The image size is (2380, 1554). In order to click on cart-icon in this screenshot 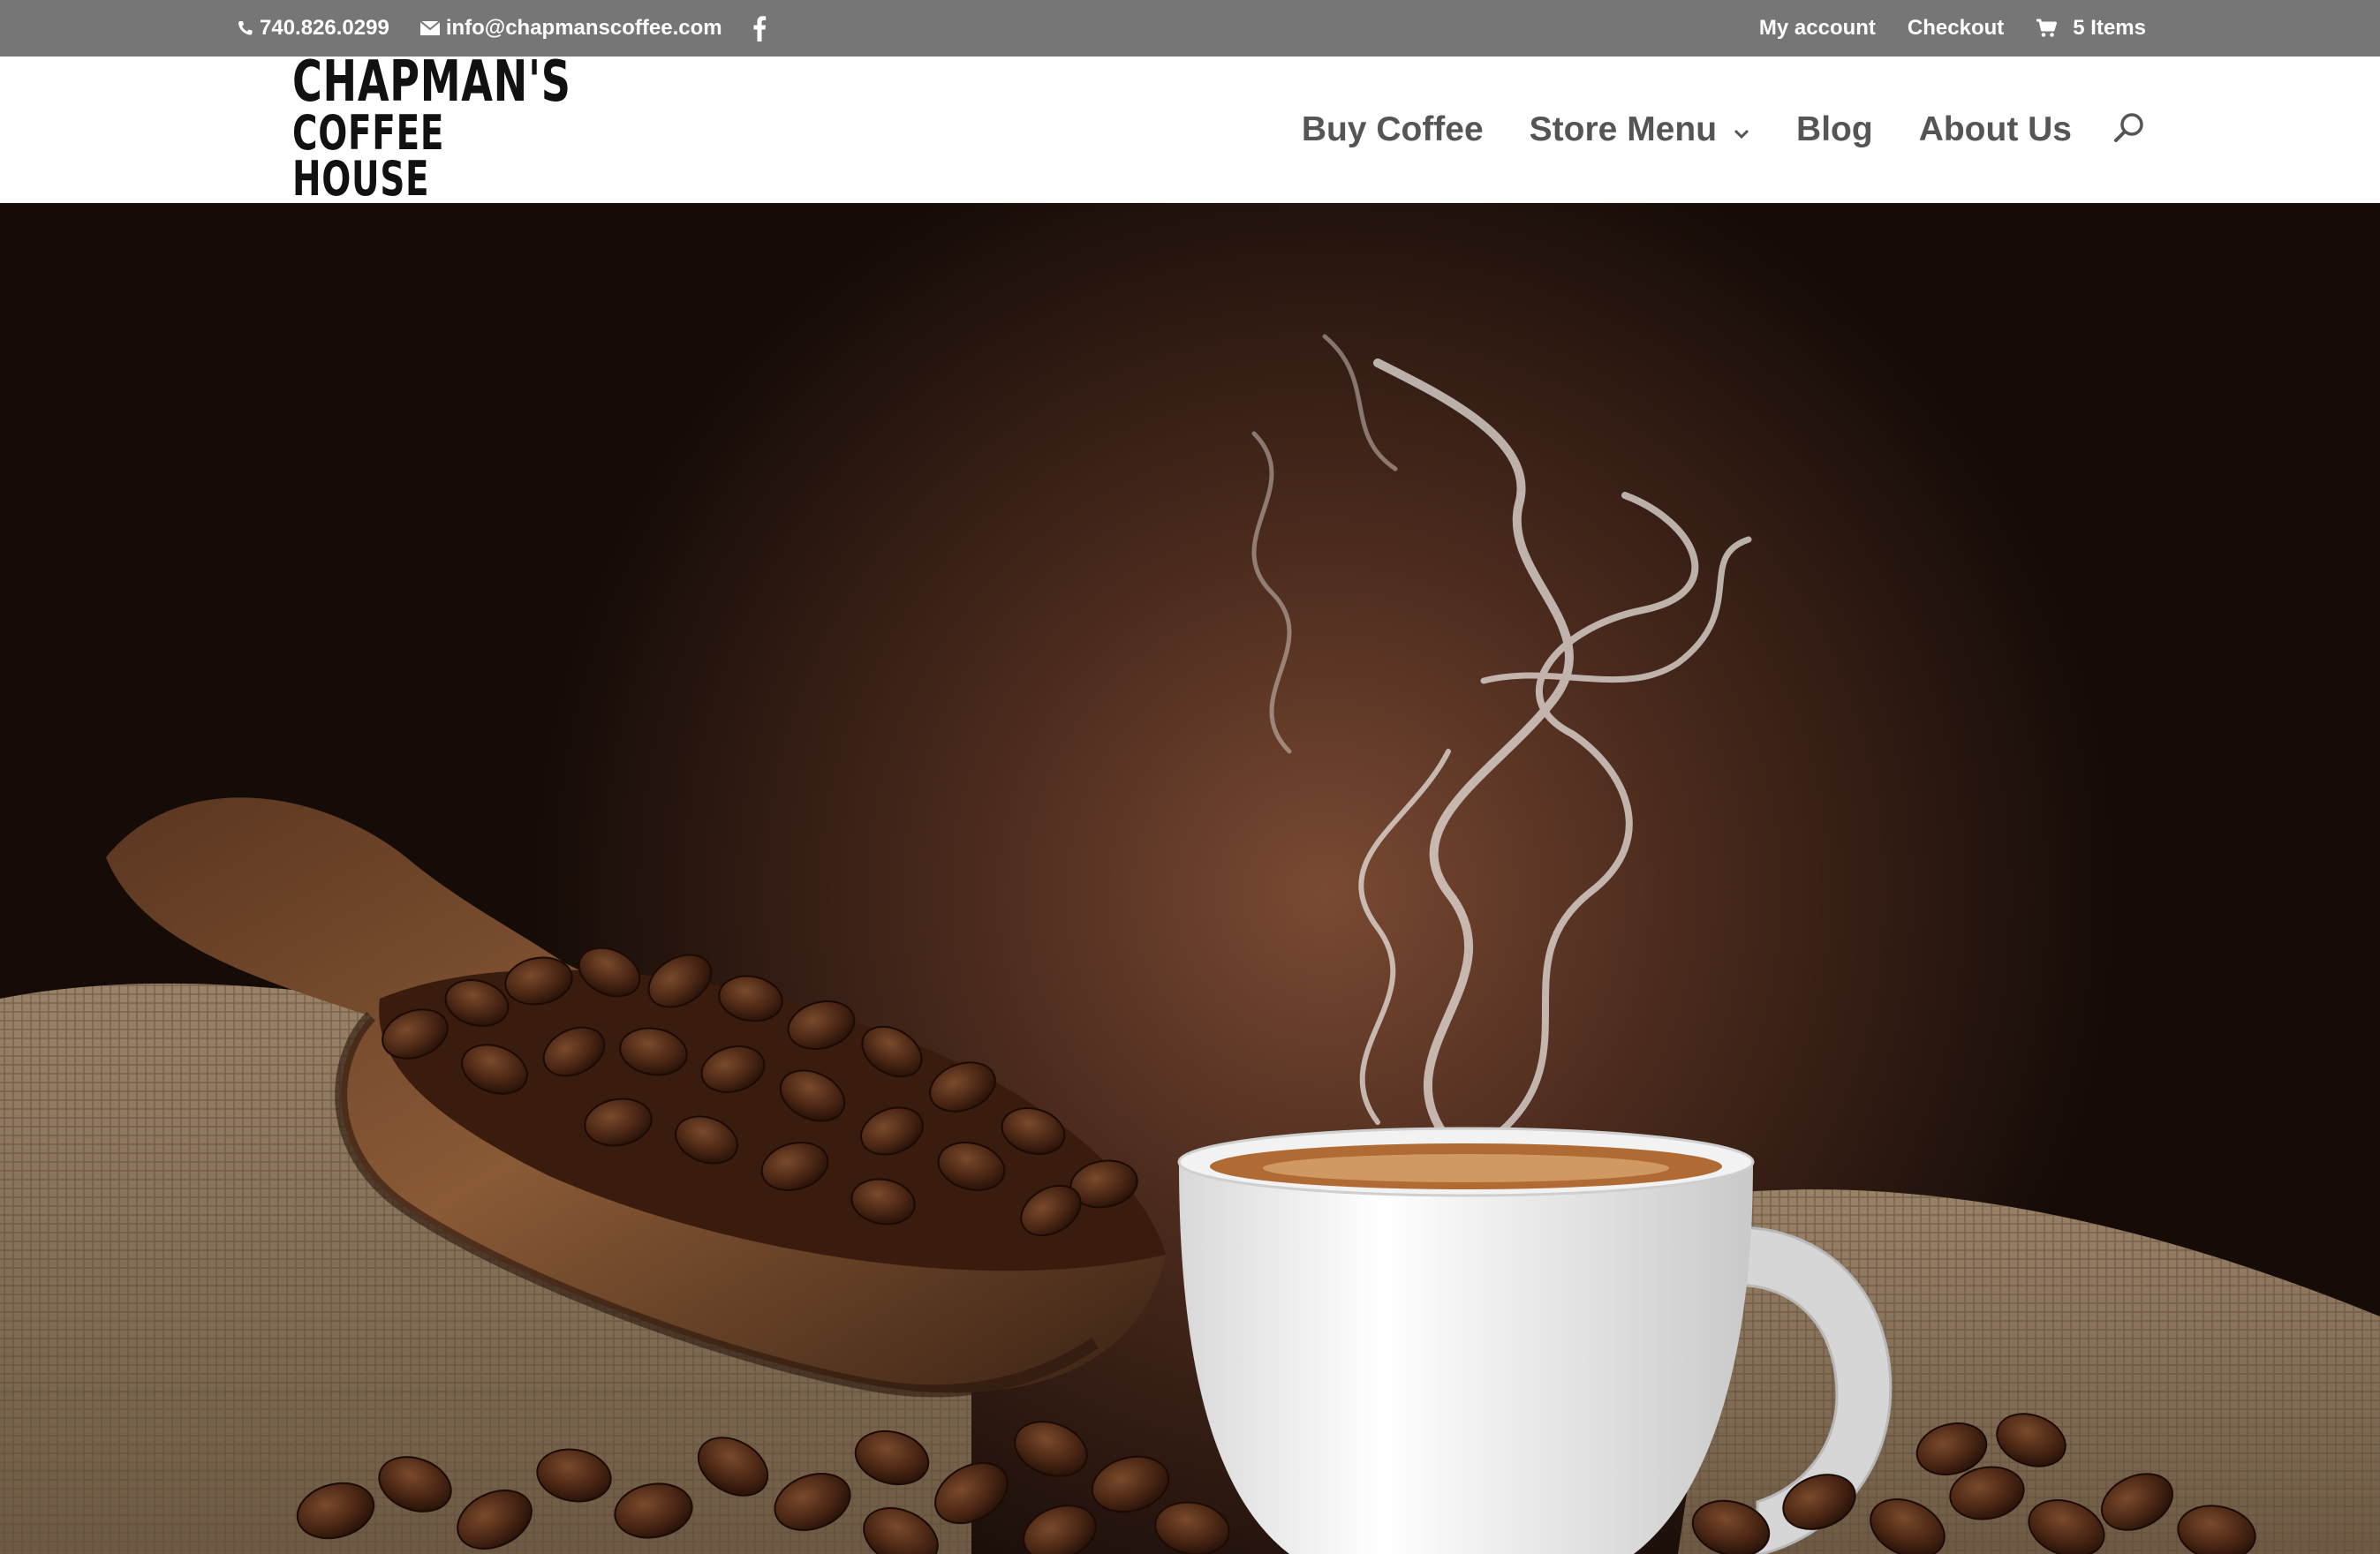, I will do `click(2047, 29)`.